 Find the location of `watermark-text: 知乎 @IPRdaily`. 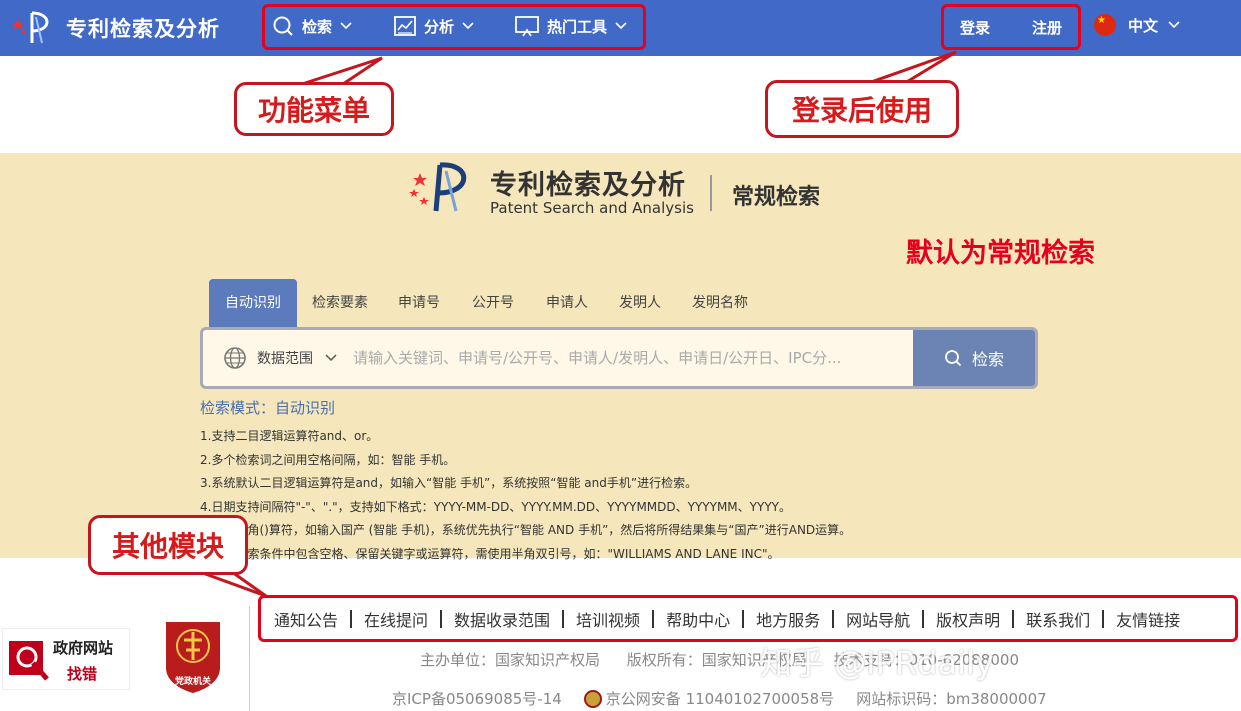

watermark-text: 知乎 @IPRdaily is located at coordinates (877, 663).